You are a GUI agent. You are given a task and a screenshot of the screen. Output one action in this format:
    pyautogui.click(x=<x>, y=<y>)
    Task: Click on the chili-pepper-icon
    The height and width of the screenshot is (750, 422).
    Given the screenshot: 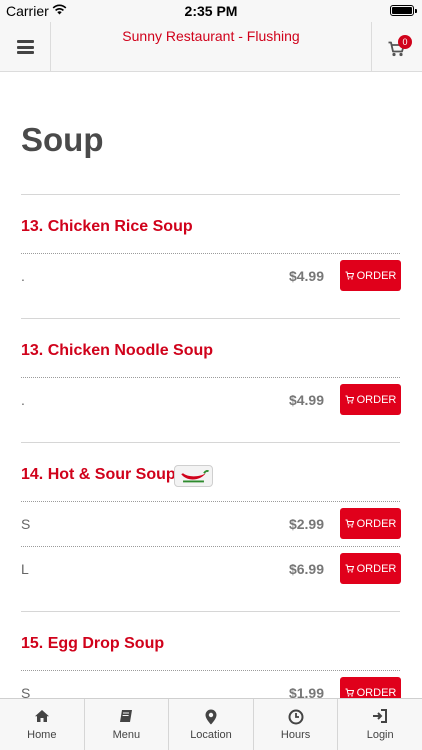 What is the action you would take?
    pyautogui.click(x=193, y=476)
    